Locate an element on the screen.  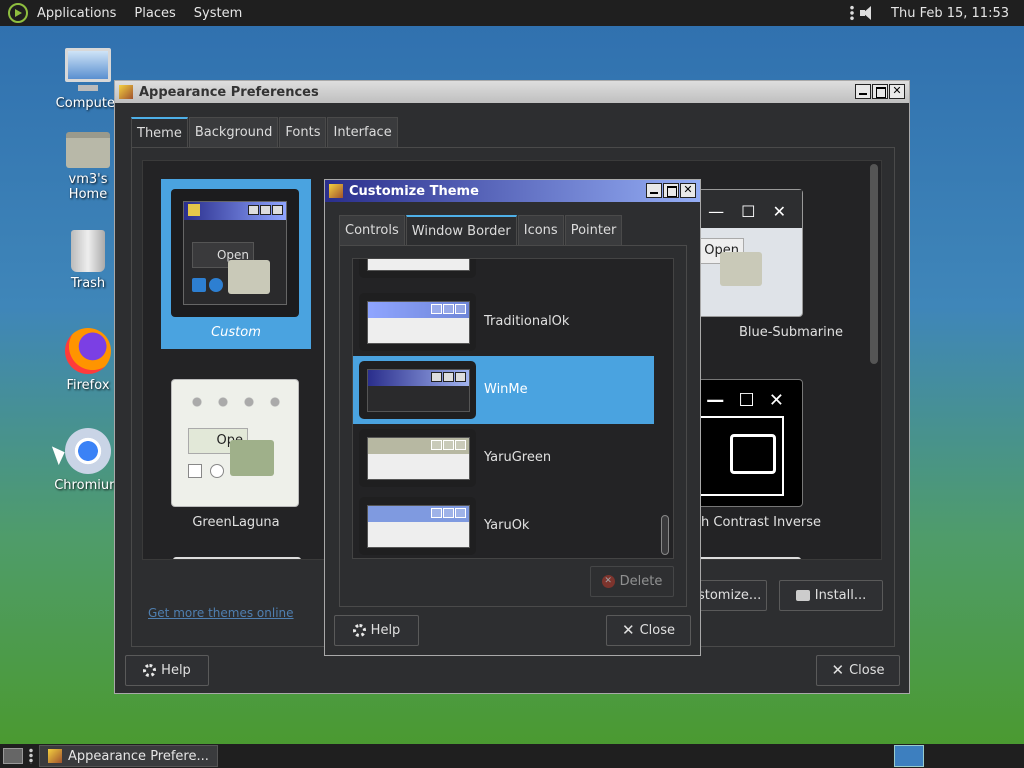
theme-item-greenlaguna: Ope GreenLaguna is located at coordinates (236, 459).